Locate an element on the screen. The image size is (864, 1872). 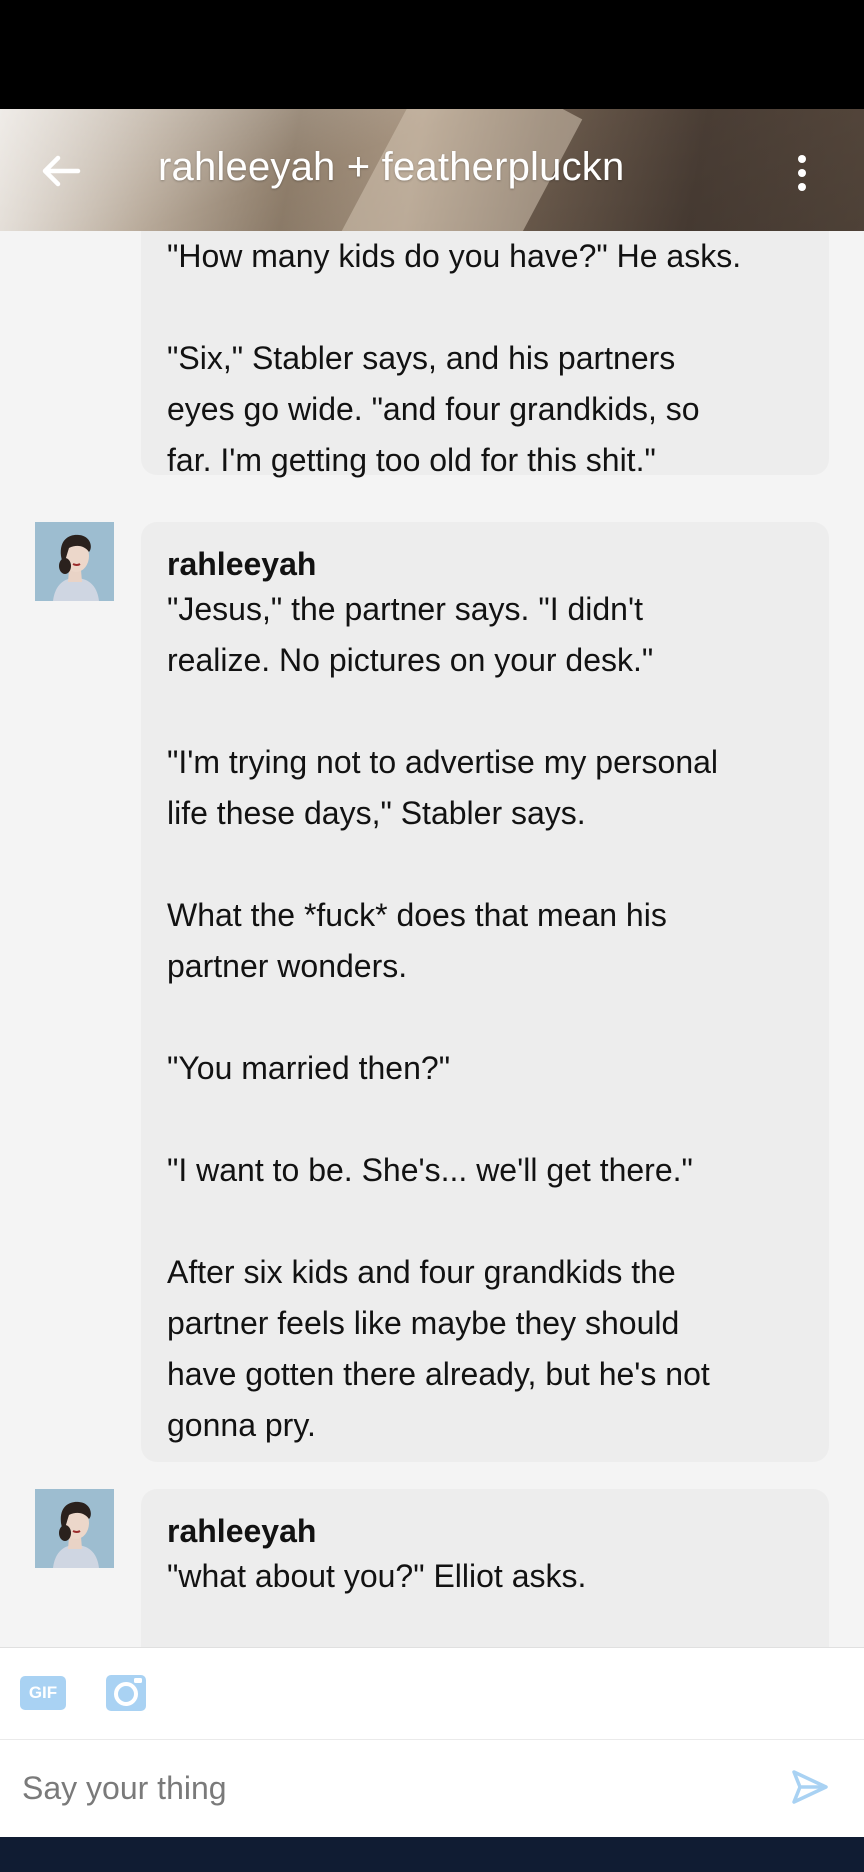
status-bar is located at coordinates (432, 54).